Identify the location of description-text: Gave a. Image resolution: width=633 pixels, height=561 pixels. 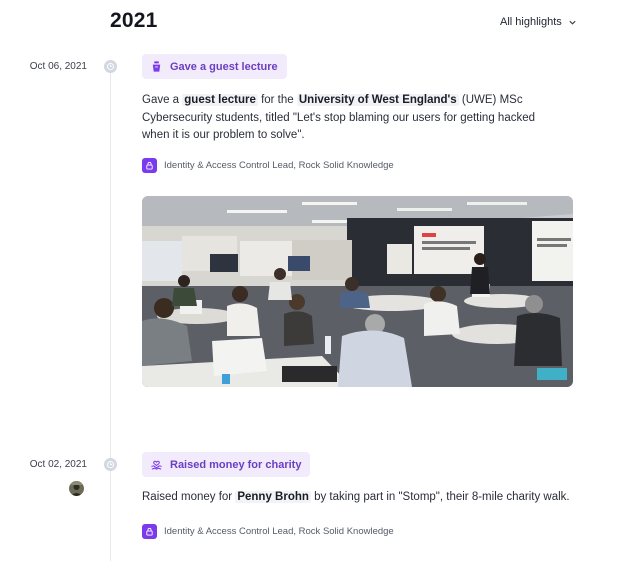
(161, 100).